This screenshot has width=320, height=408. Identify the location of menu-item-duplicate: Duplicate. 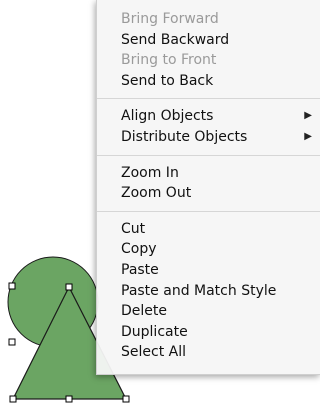
(208, 332).